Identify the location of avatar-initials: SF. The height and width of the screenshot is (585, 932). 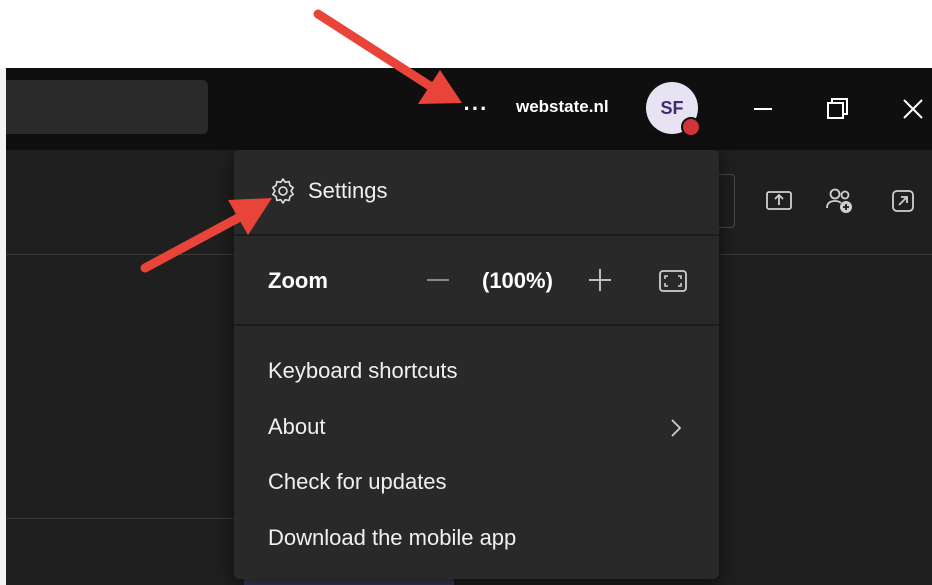
(672, 107).